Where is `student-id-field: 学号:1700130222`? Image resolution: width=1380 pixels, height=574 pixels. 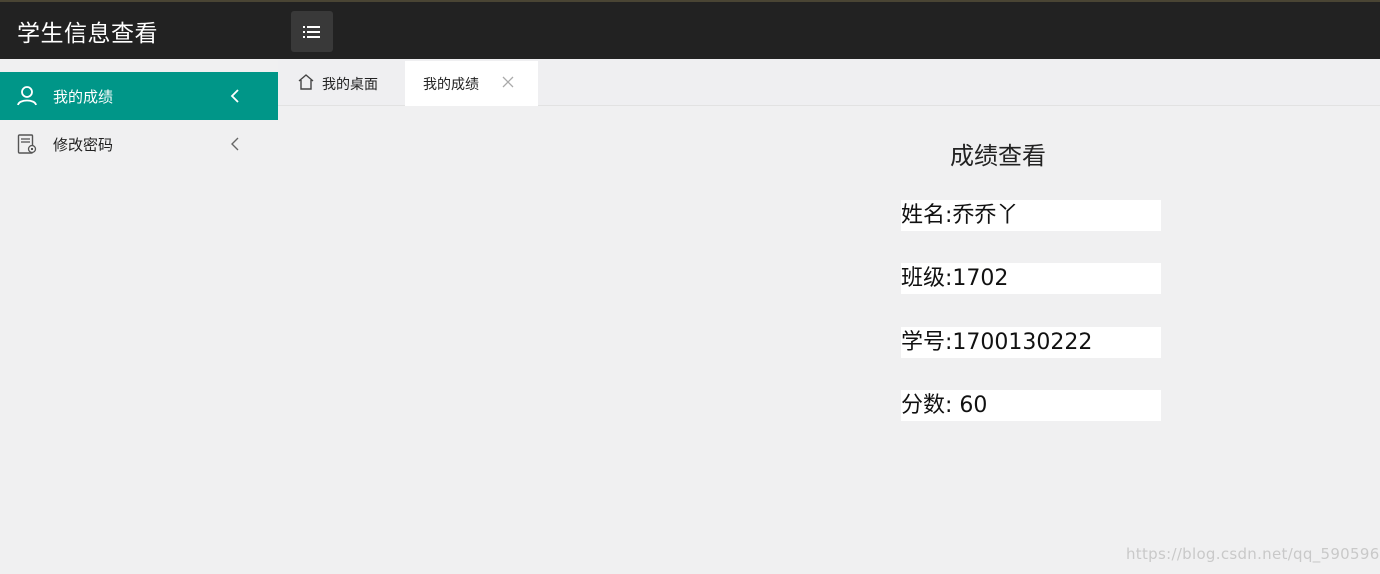
student-id-field: 学号:1700130222 is located at coordinates (1031, 342).